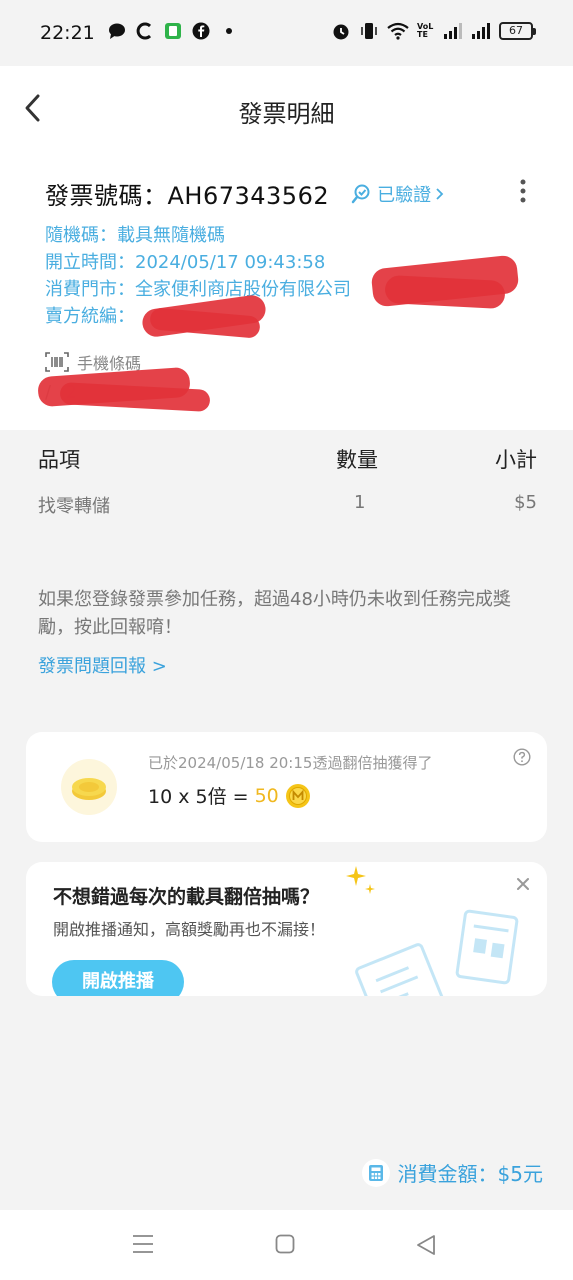  I want to click on receipt-illustration, so click(437, 952).